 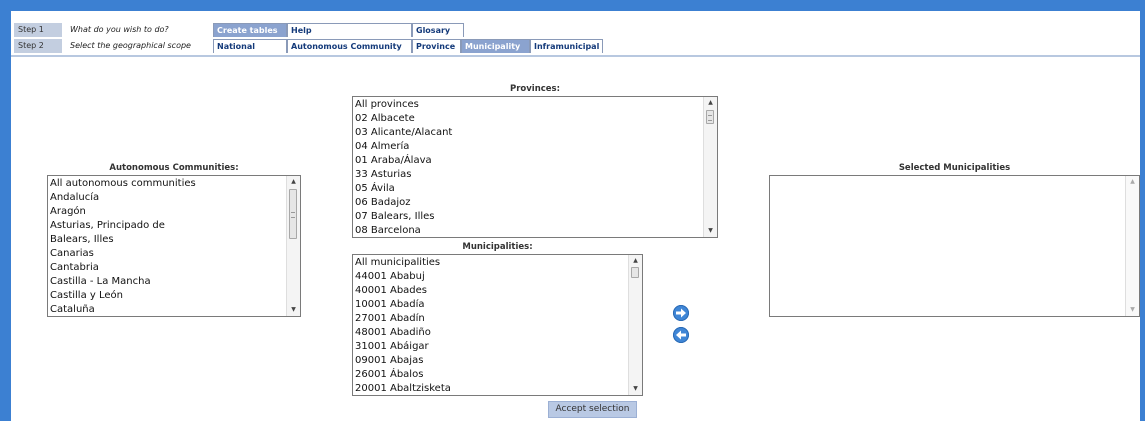 What do you see at coordinates (168, 198) in the screenshot?
I see `list-item: Andalucía` at bounding box center [168, 198].